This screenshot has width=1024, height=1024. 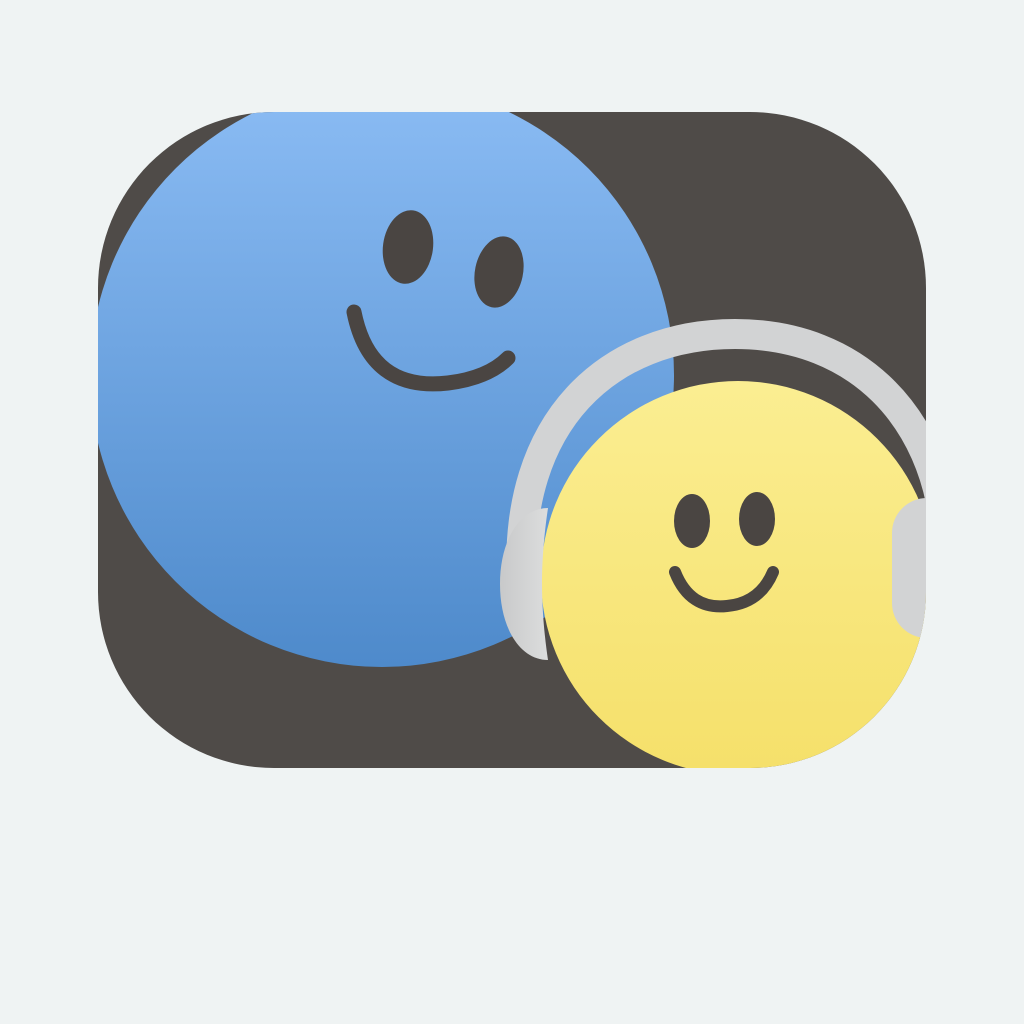 What do you see at coordinates (733, 574) in the screenshot?
I see `yellow-smiley-with-headphones-icon` at bounding box center [733, 574].